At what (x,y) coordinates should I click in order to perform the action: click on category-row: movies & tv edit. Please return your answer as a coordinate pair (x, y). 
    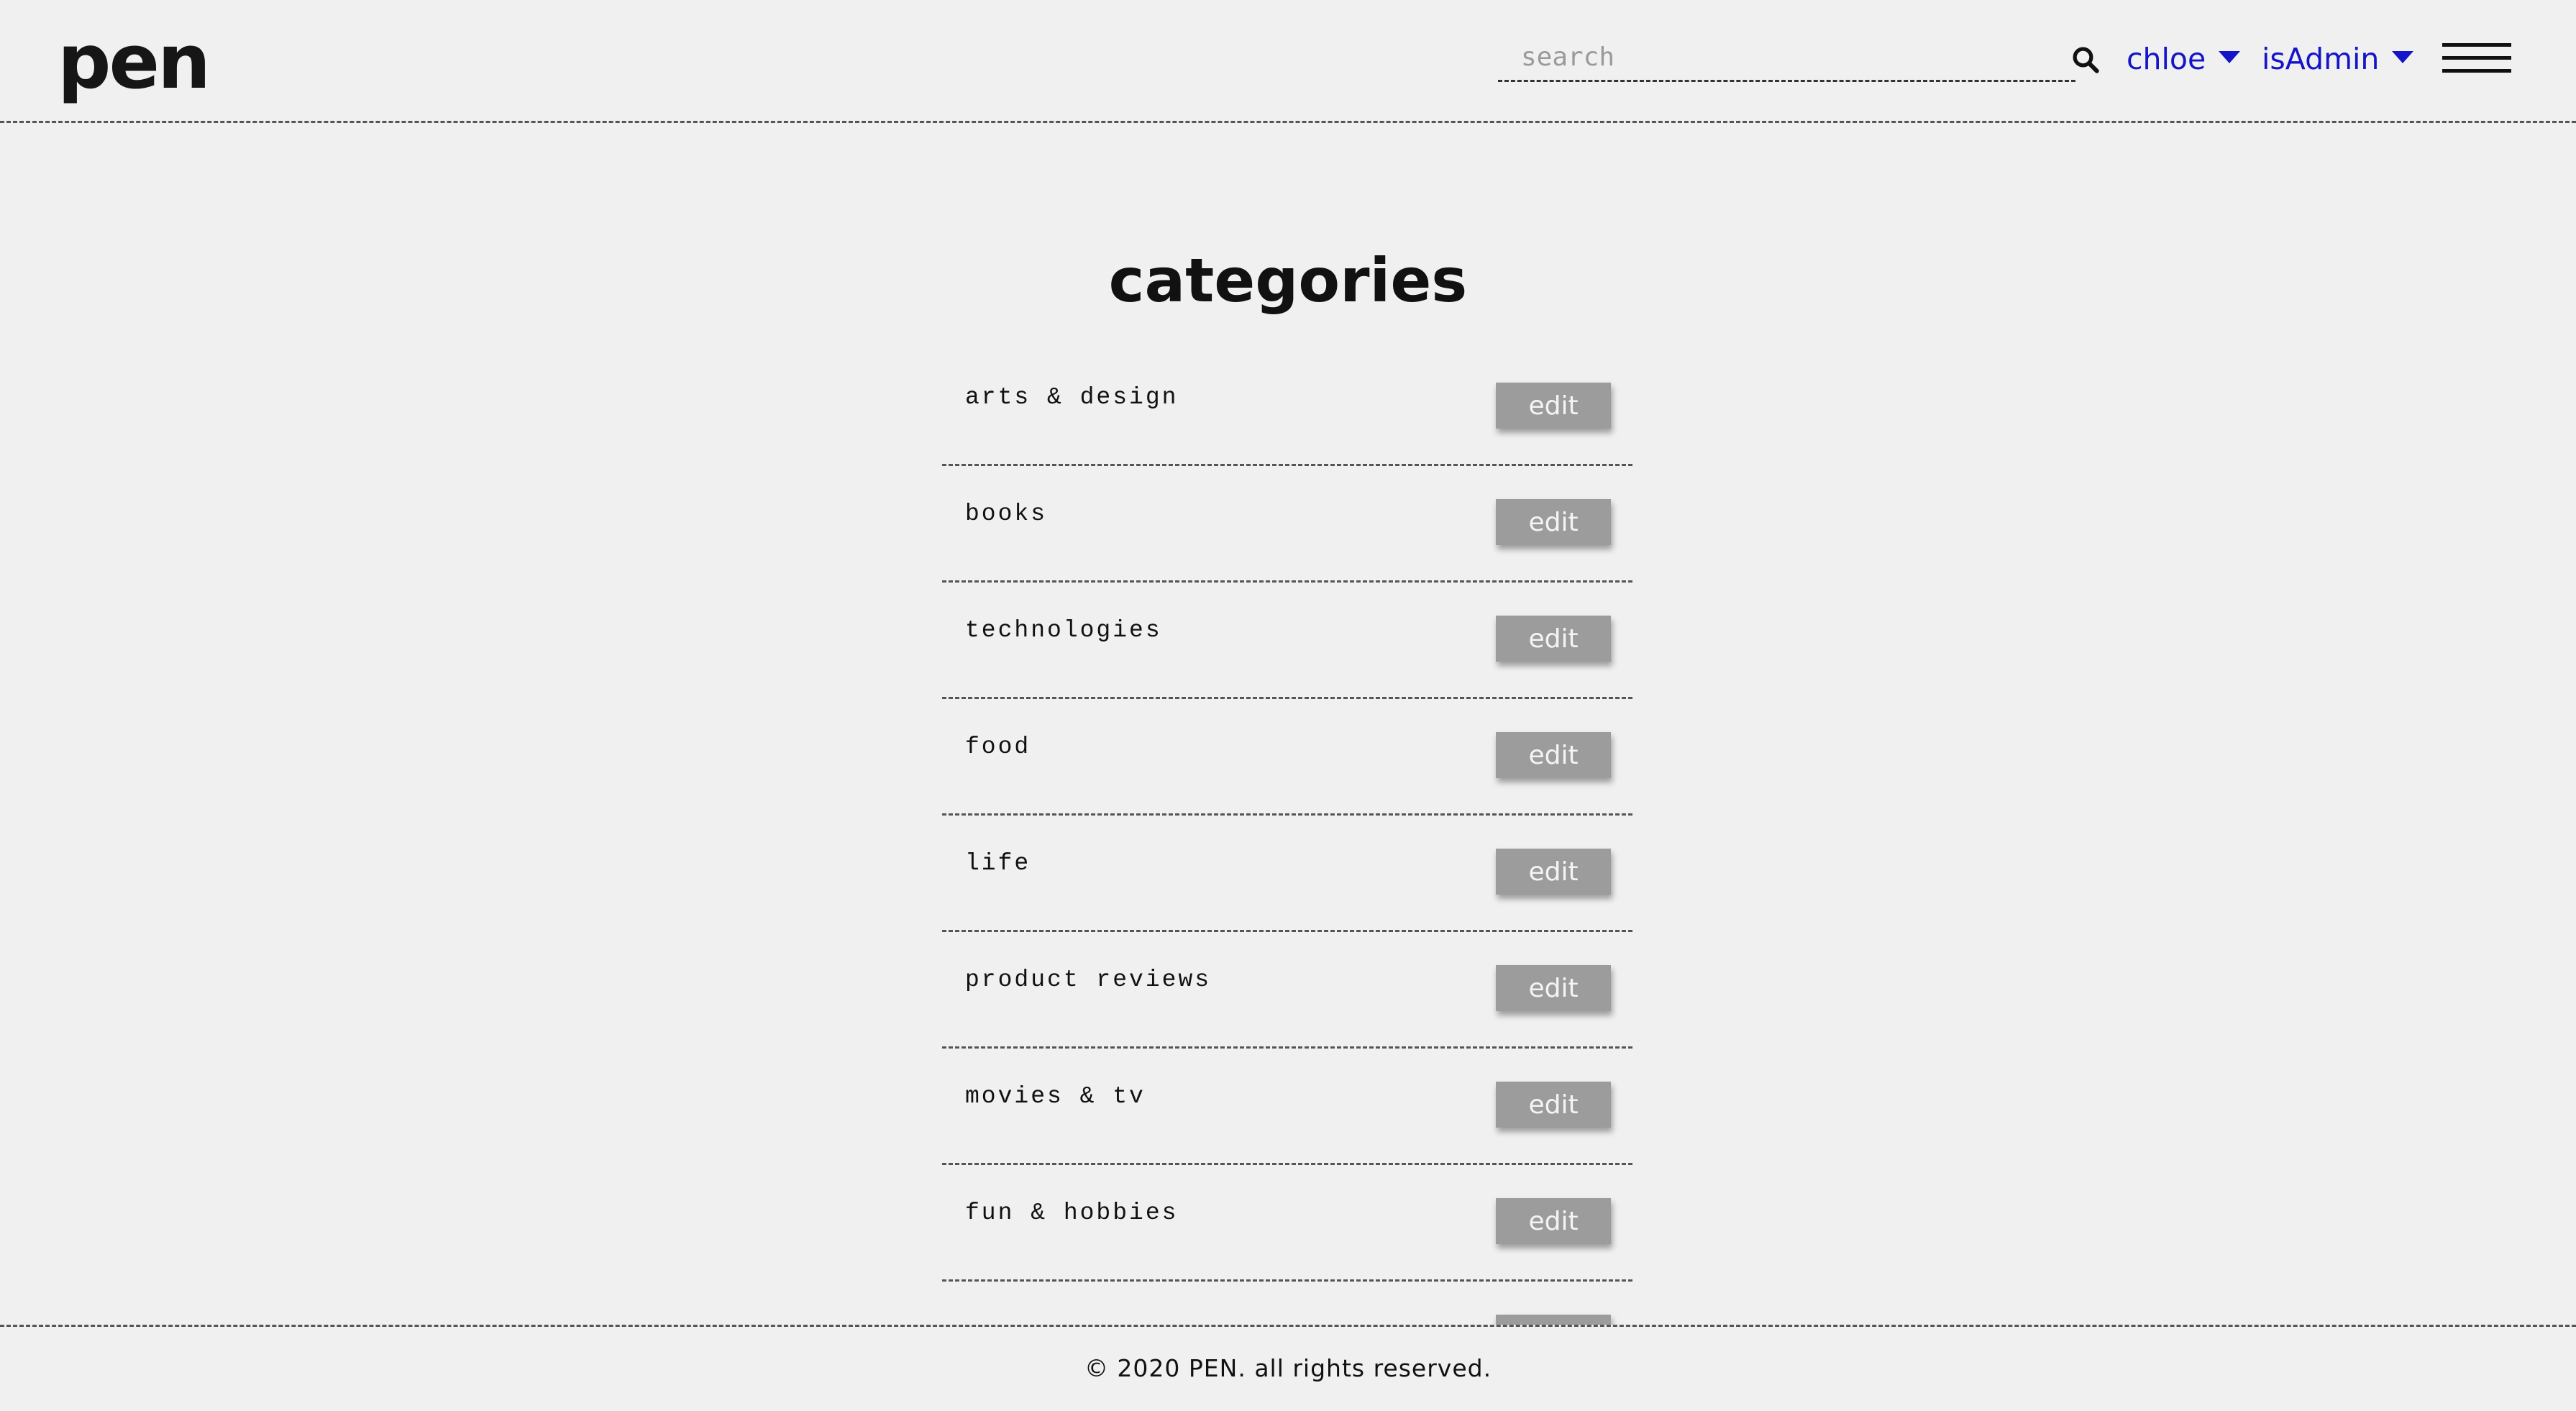
    Looking at the image, I should click on (1287, 1107).